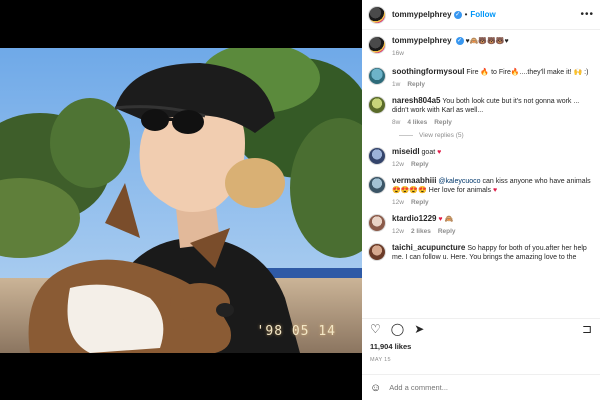  What do you see at coordinates (449, 219) in the screenshot?
I see `emoji-icon: 🙈` at bounding box center [449, 219].